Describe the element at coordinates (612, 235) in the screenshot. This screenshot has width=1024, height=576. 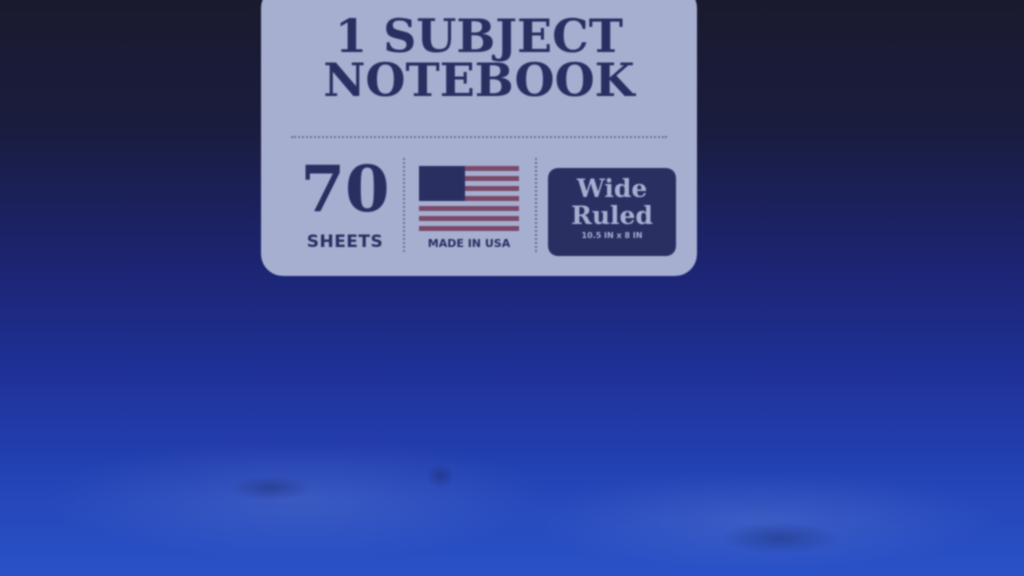
I see `ruling-size: 10.5 IN x 8 IN` at that location.